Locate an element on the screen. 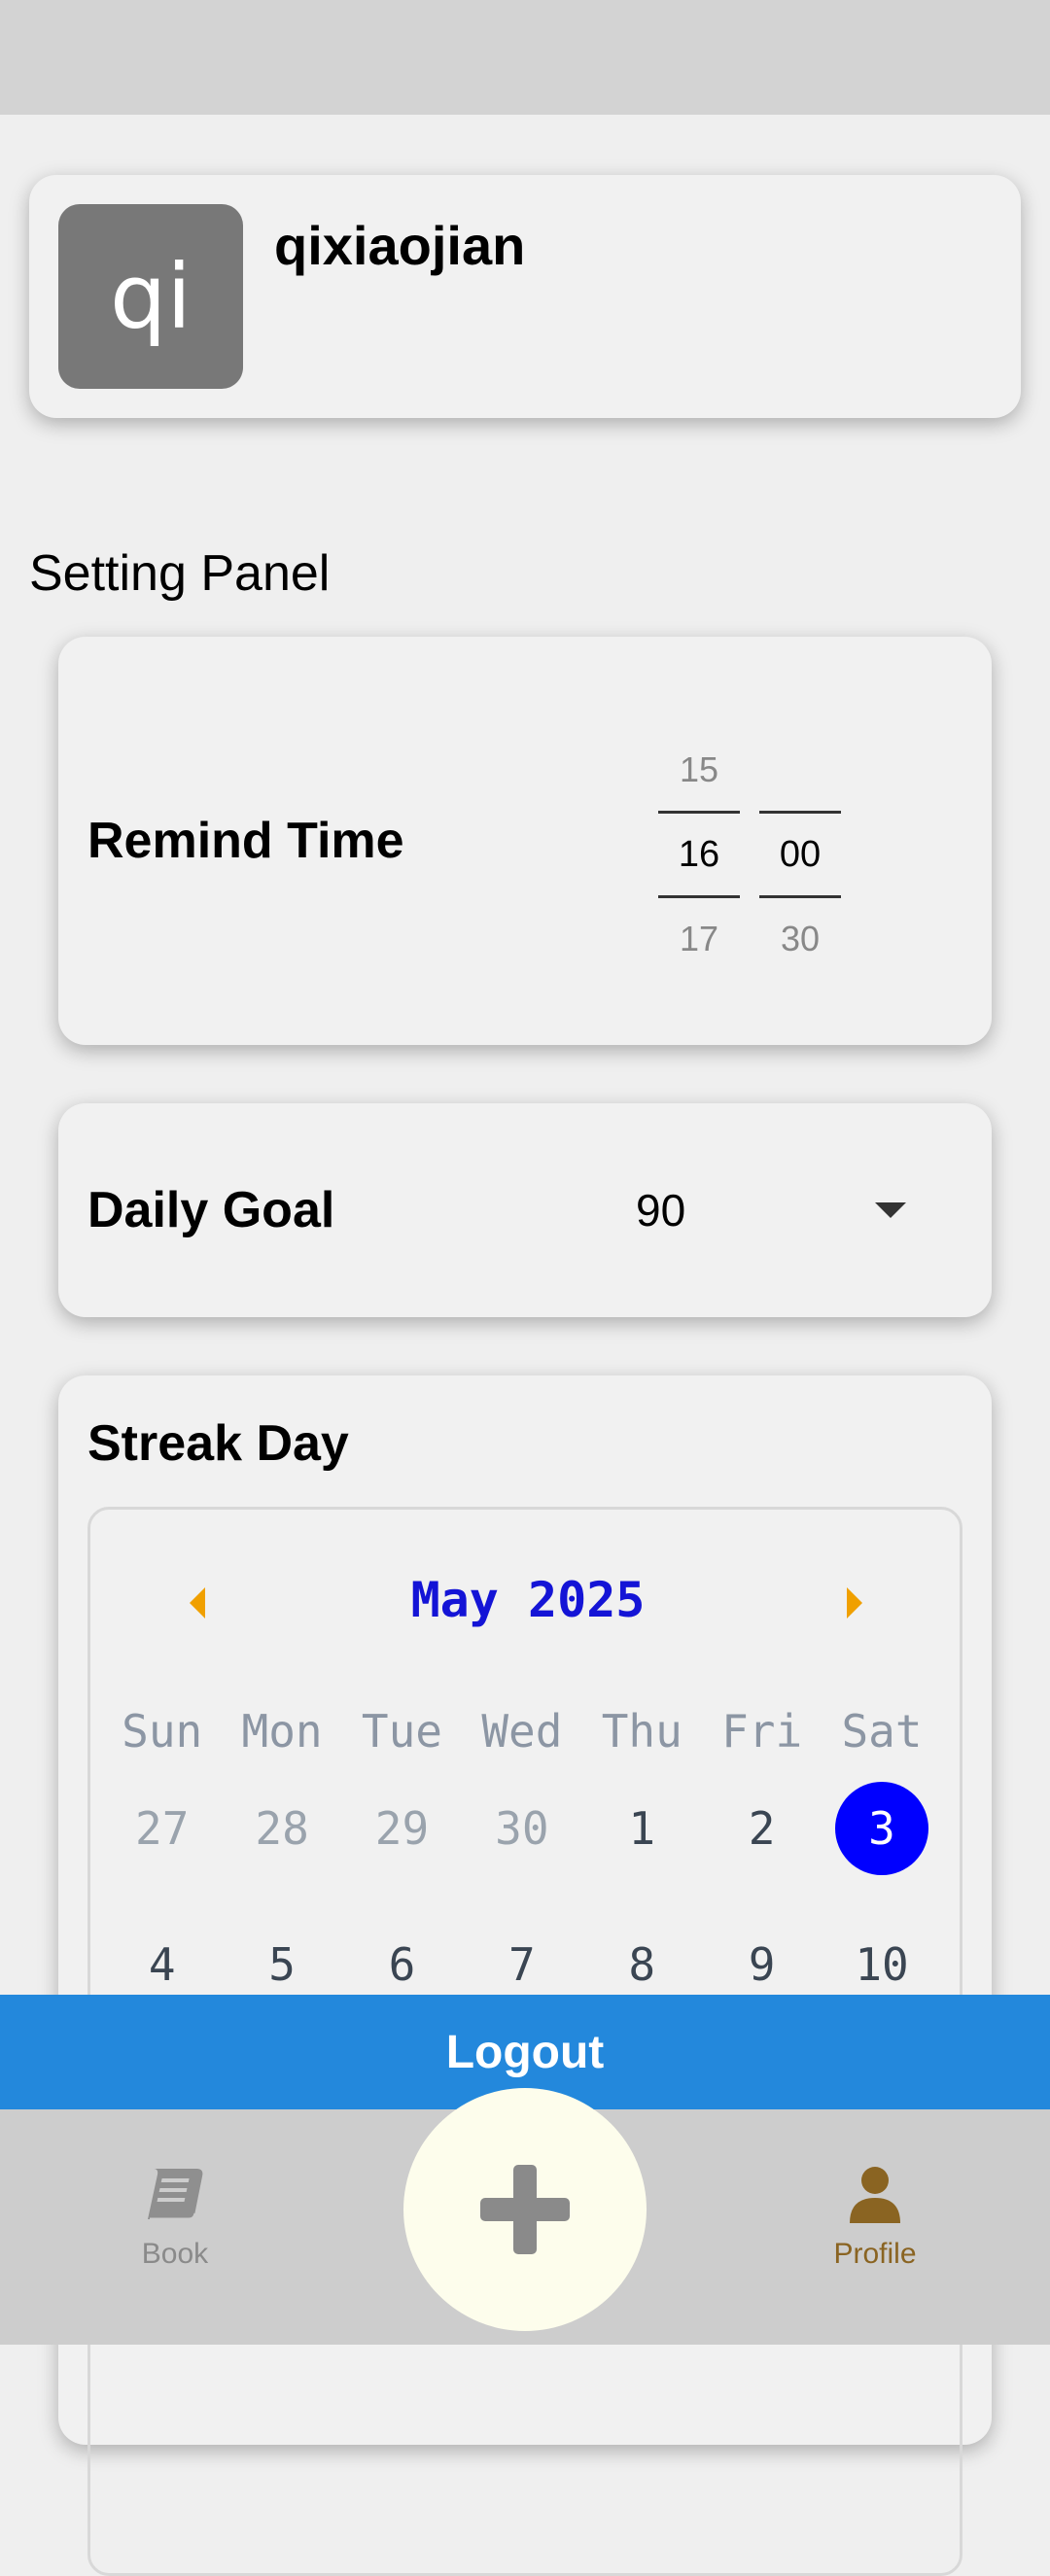  weekday-label: Wed is located at coordinates (522, 1731).